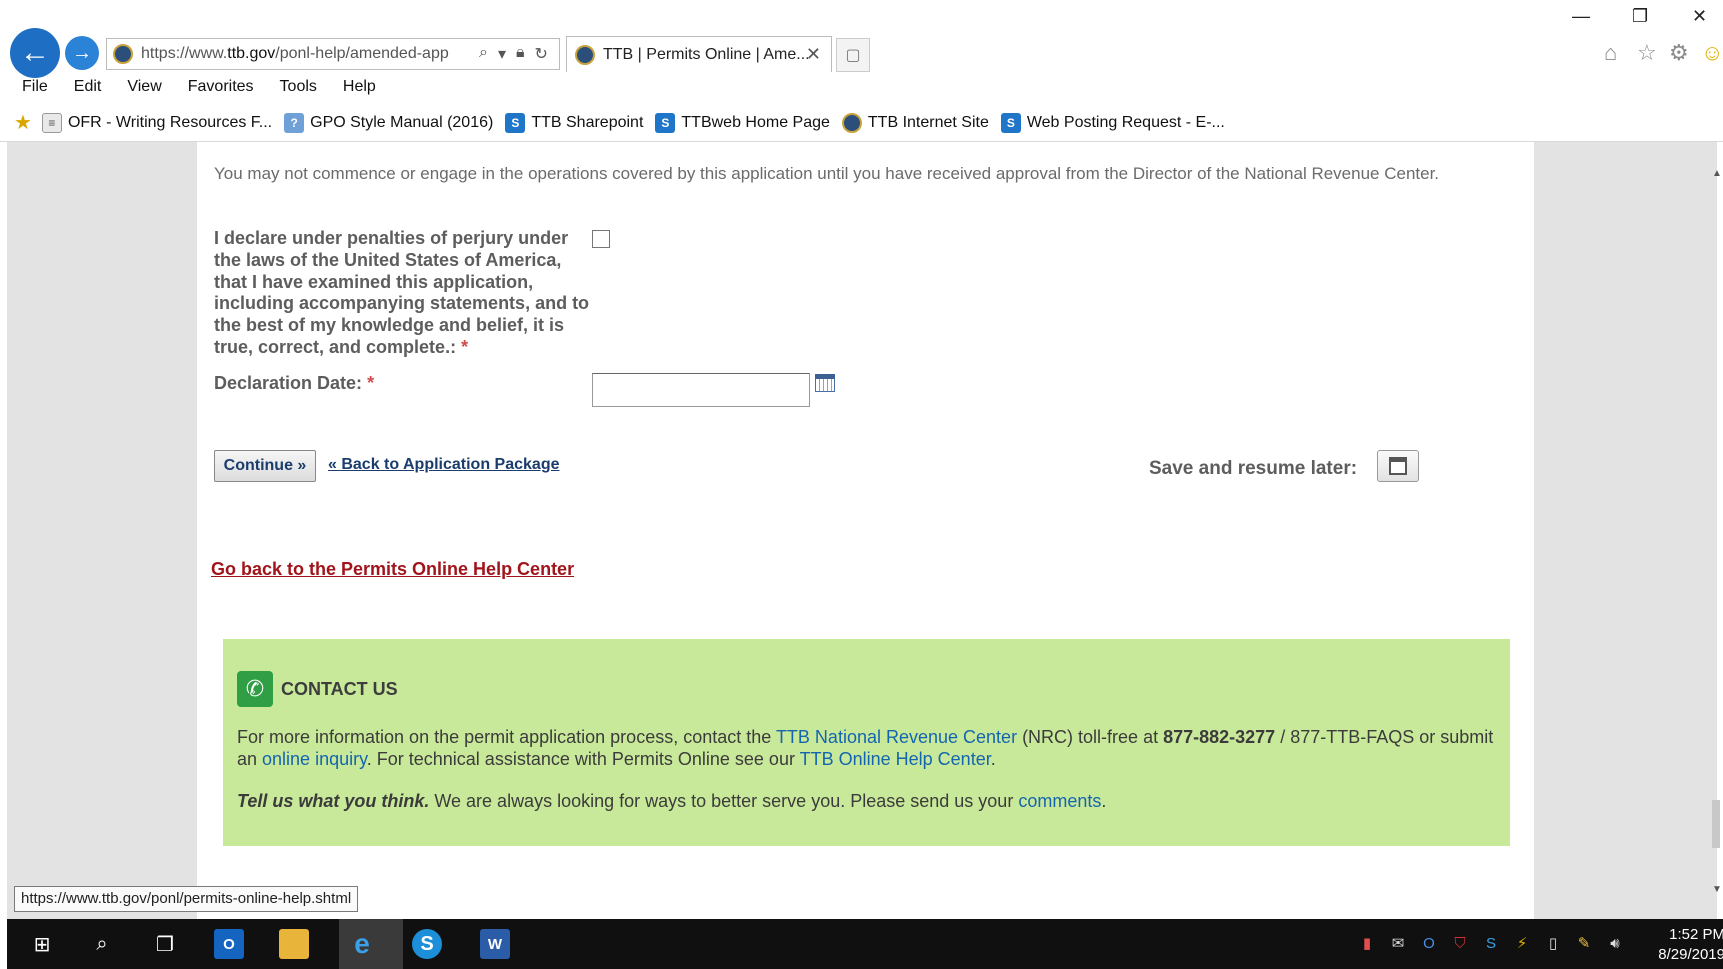 The width and height of the screenshot is (1723, 969). I want to click on lock-icon: 🔒︎, so click(520, 54).